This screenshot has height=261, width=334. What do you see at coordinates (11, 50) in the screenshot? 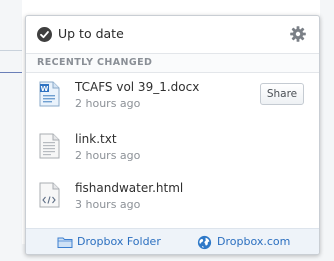
I see `background-divider` at bounding box center [11, 50].